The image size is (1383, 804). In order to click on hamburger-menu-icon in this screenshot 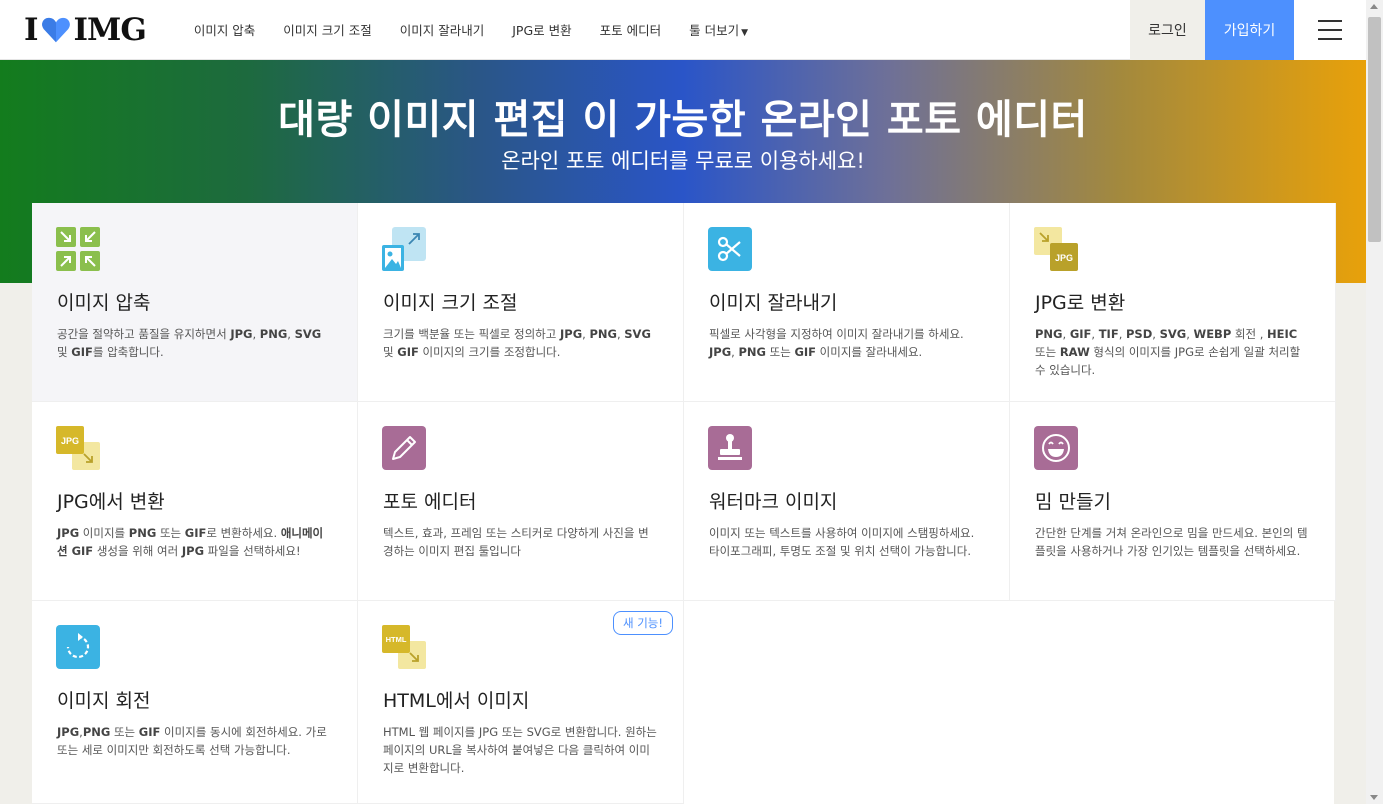, I will do `click(1330, 30)`.